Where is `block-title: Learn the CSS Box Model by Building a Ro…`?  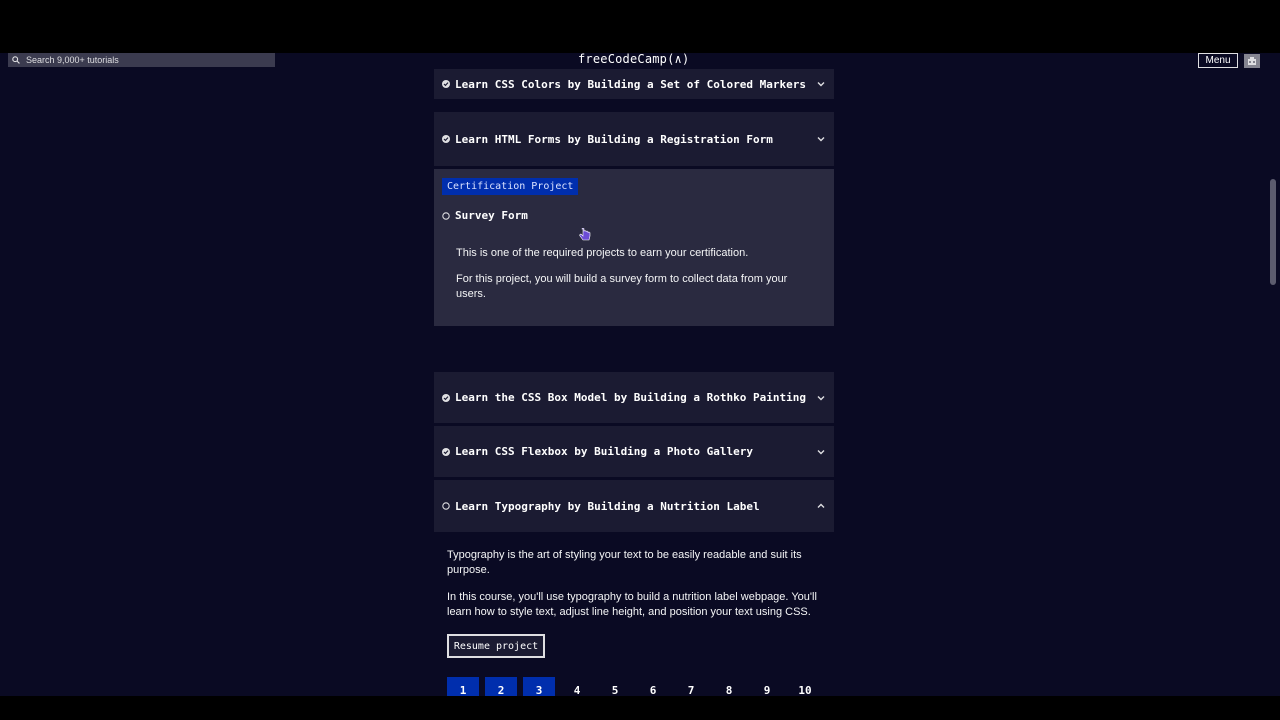
block-title: Learn the CSS Box Model by Building a Ro… is located at coordinates (630, 397).